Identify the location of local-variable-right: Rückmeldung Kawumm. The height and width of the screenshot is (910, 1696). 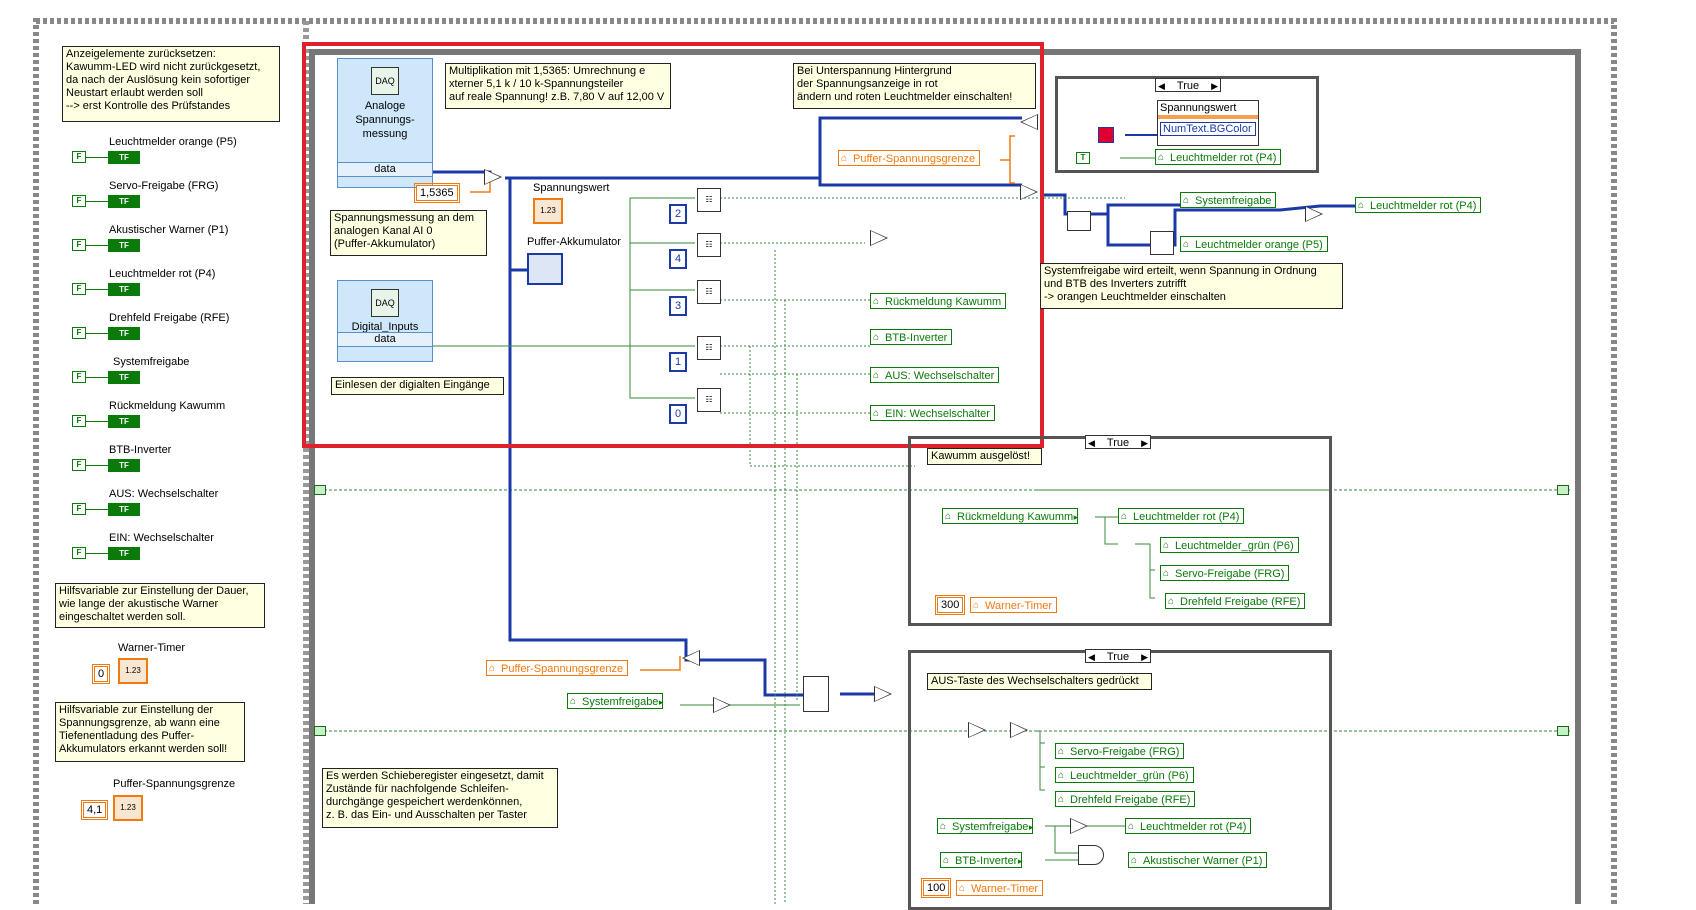
(938, 301).